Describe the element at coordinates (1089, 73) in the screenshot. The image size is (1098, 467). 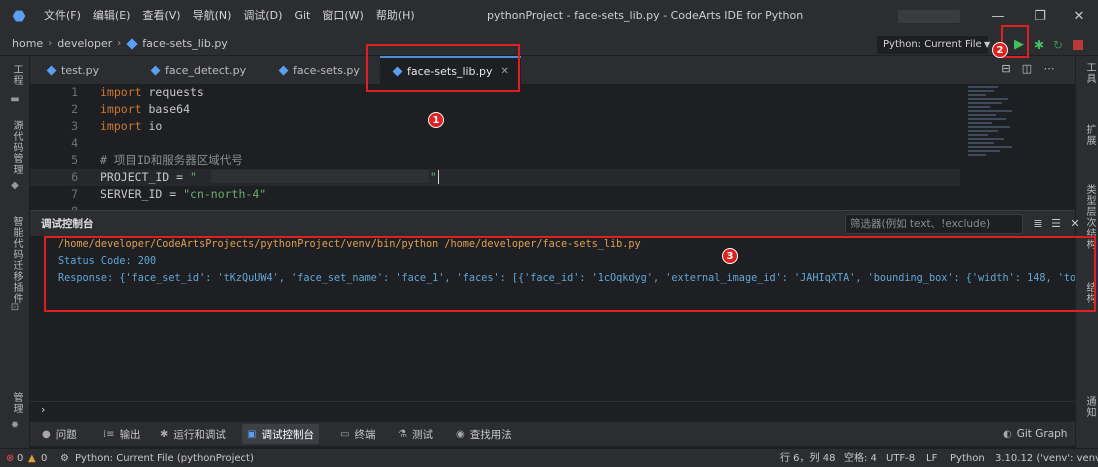
I see `tools-tab: 工具` at that location.